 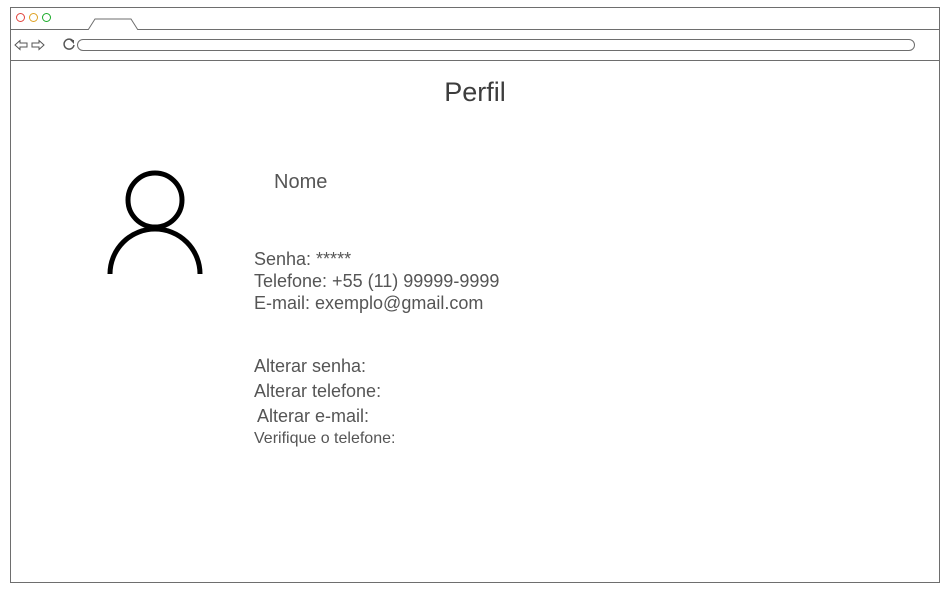 What do you see at coordinates (20, 17) in the screenshot?
I see `close-window-button` at bounding box center [20, 17].